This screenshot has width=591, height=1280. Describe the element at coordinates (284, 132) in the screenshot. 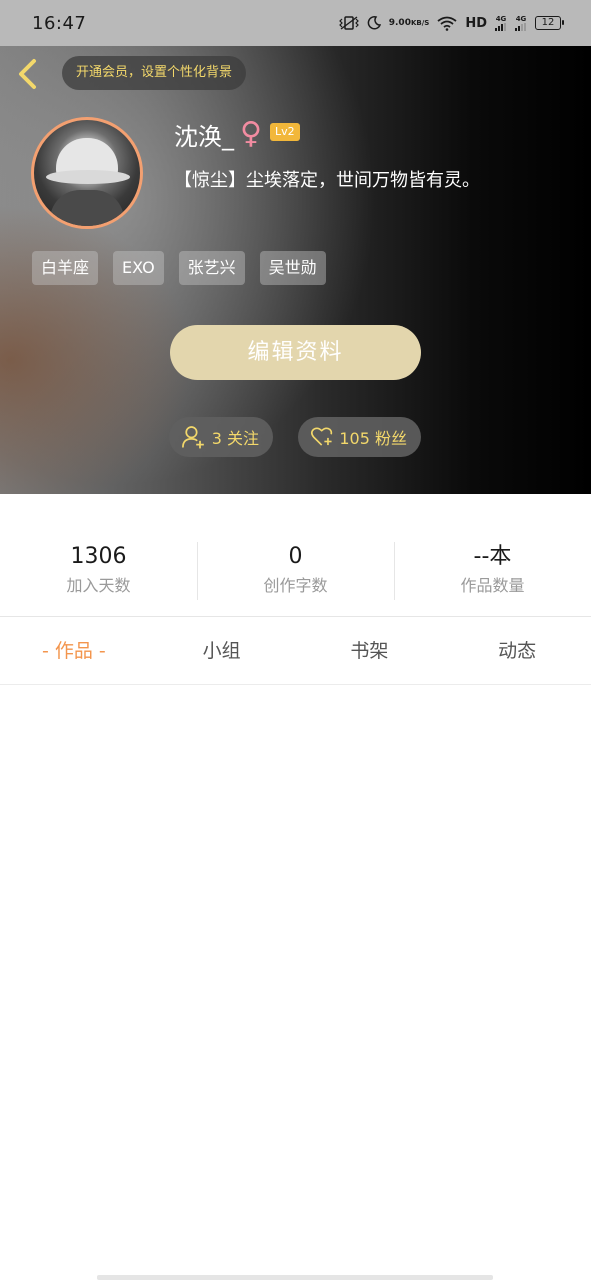

I see `level-badge: Lv2` at that location.